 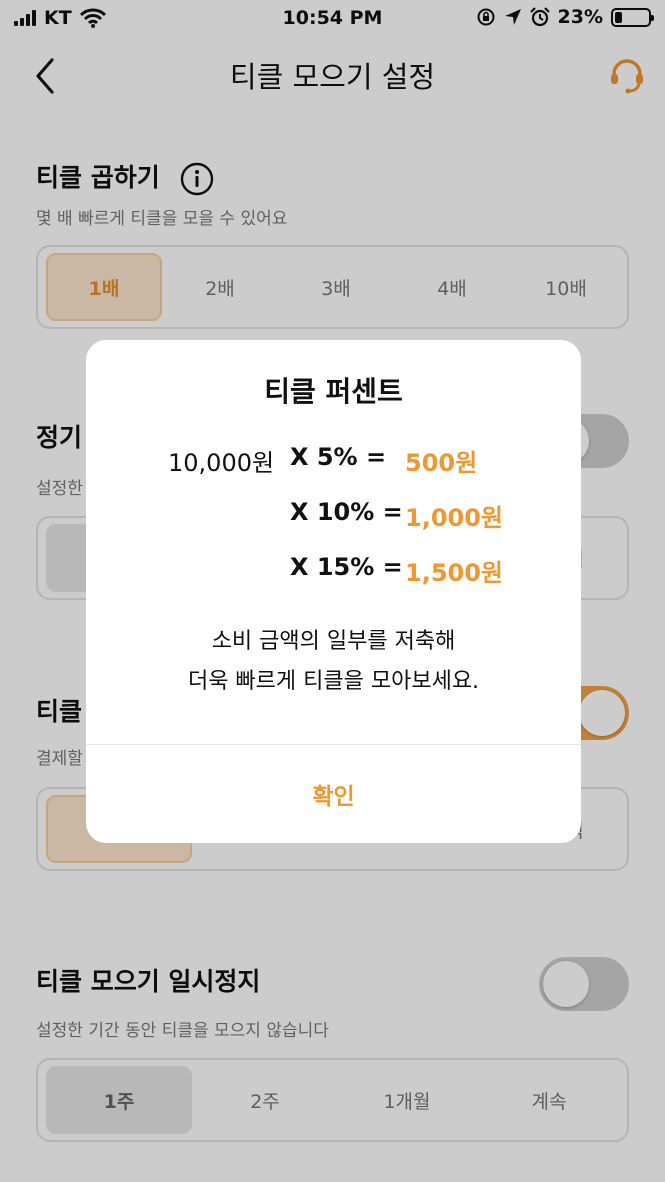 What do you see at coordinates (346, 512) in the screenshot?
I see `calc-multiplier: X 10% =` at bounding box center [346, 512].